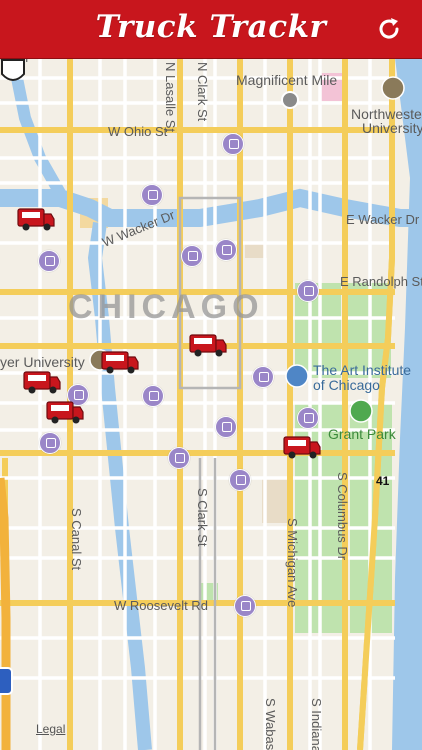 This screenshot has height=750, width=422. Describe the element at coordinates (389, 29) in the screenshot. I see `refresh-icon` at that location.